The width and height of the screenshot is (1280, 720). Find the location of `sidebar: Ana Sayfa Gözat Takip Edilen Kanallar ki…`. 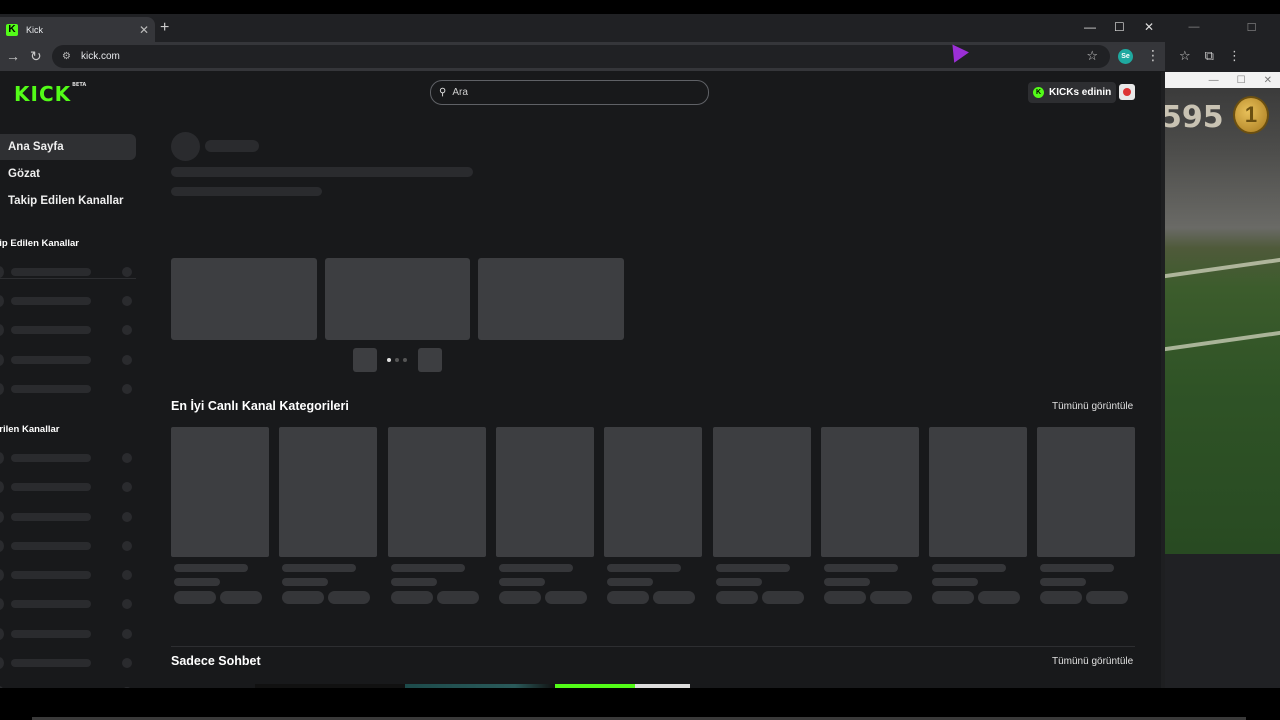

sidebar: Ana Sayfa Gözat Takip Edilen Kanallar ki… is located at coordinates (69, 402).